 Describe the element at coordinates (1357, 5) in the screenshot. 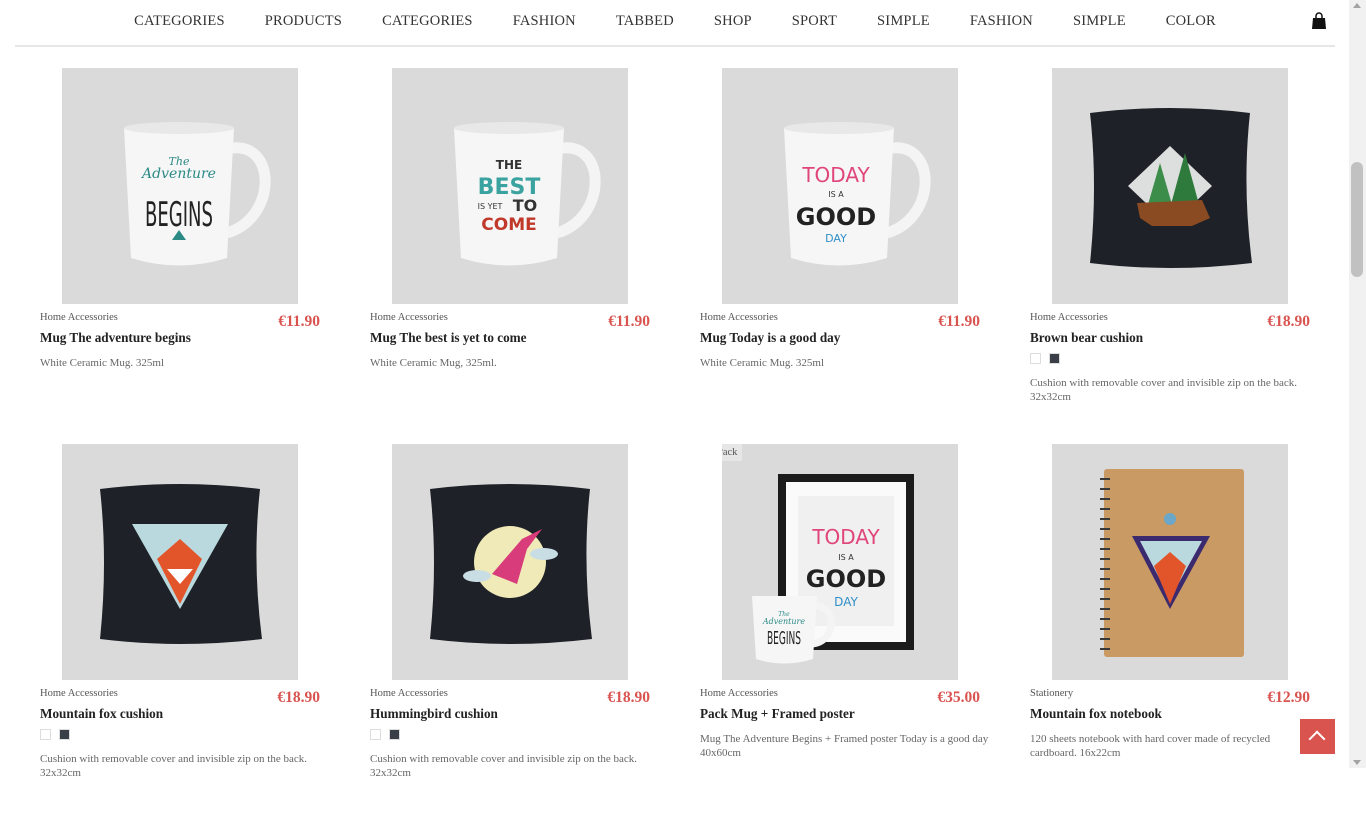

I see `scroll-up-arrow-icon` at that location.